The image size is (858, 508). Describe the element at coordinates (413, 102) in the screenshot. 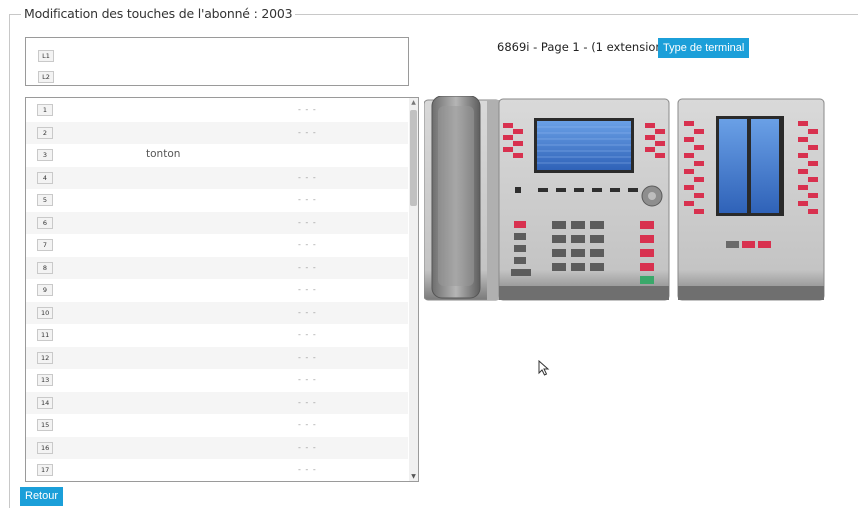

I see `scroll-up-icon: ▲` at that location.